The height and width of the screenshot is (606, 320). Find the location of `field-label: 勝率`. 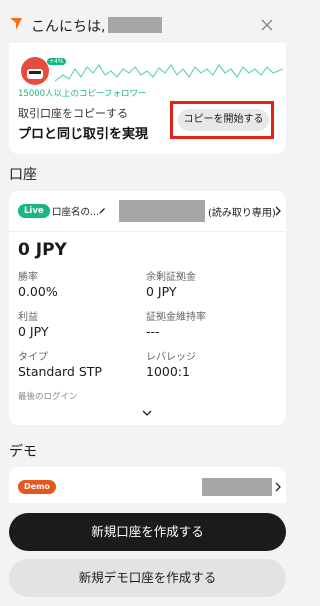

field-label: 勝率 is located at coordinates (28, 277).